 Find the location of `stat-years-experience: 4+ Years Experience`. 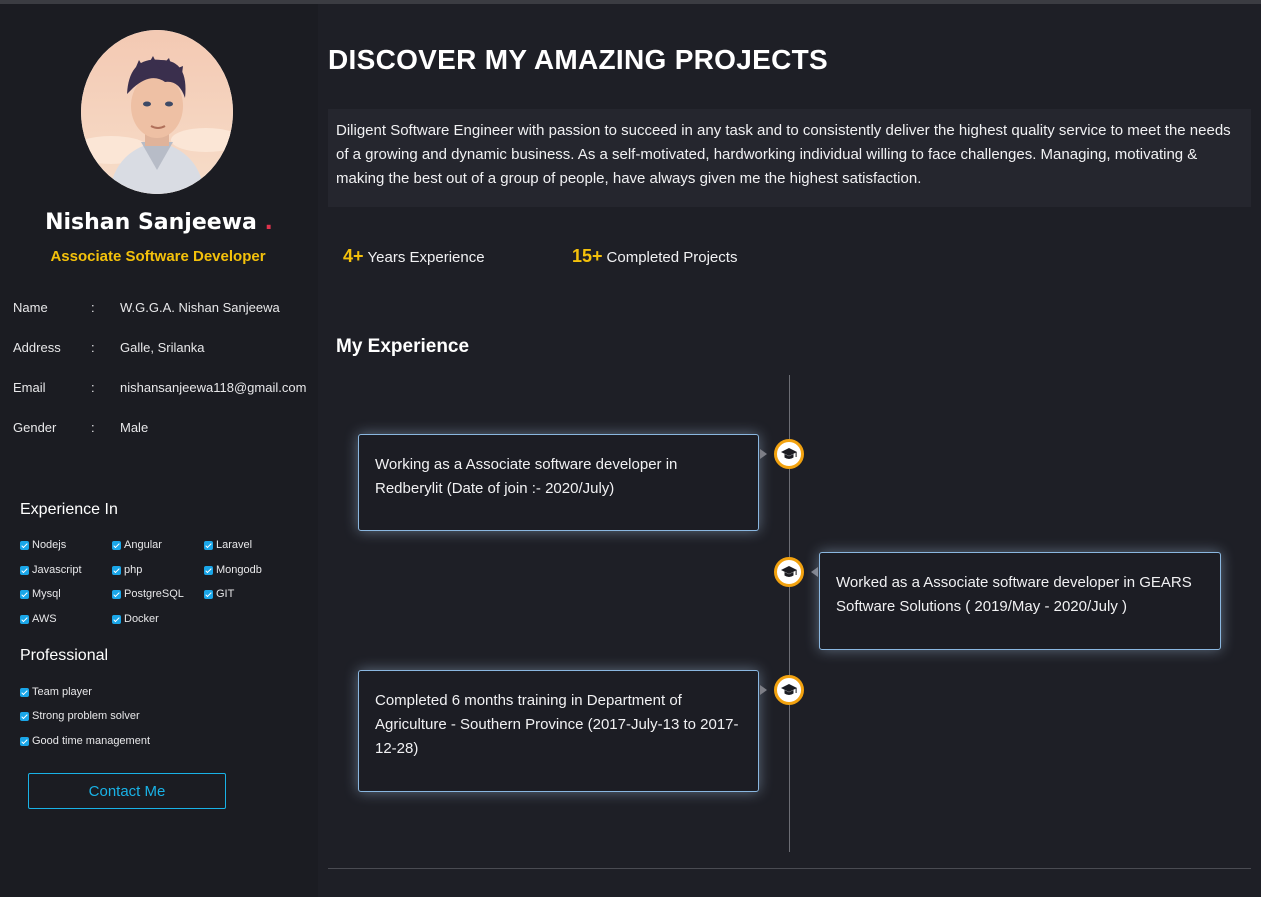

stat-years-experience: 4+ Years Experience is located at coordinates (414, 256).